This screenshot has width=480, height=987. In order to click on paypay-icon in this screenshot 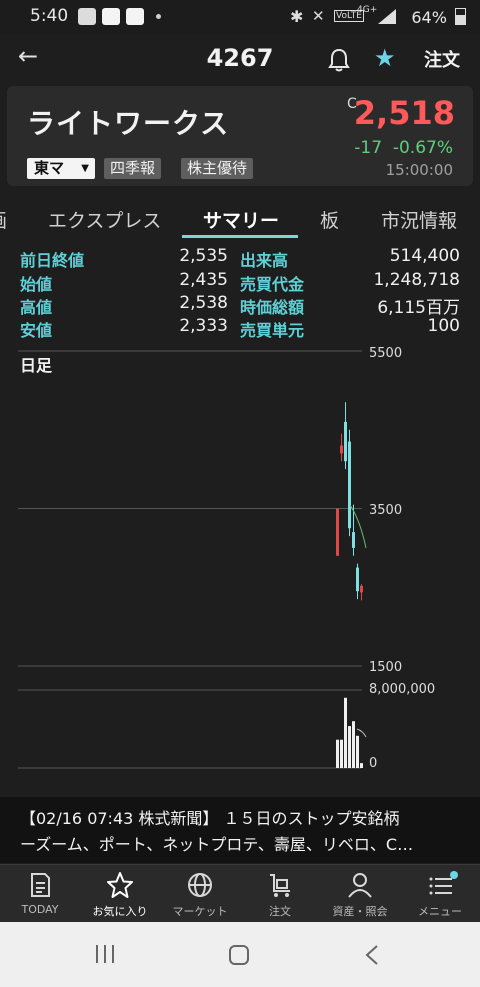, I will do `click(135, 16)`.